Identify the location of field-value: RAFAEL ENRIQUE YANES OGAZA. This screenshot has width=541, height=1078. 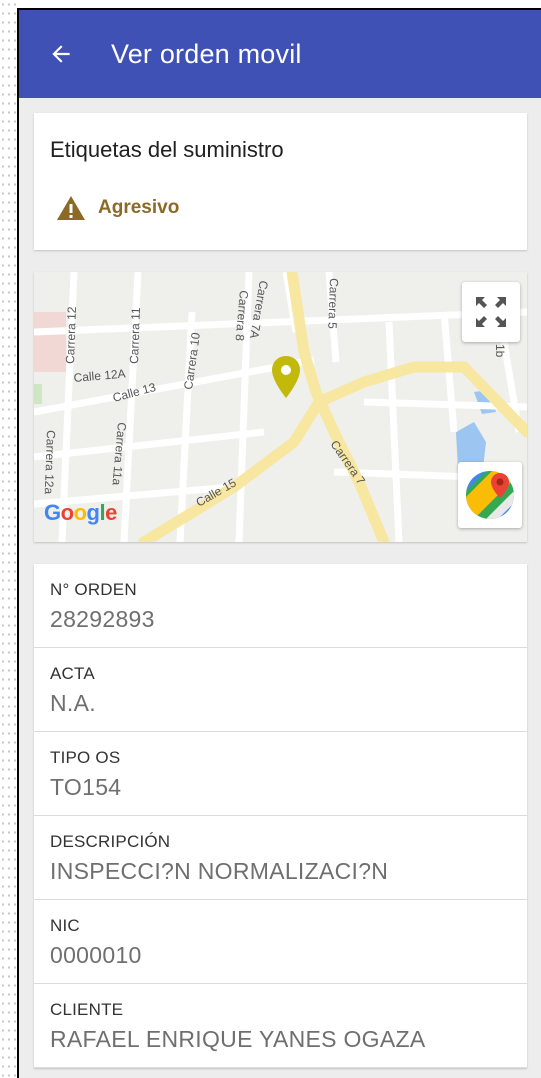
(238, 1039).